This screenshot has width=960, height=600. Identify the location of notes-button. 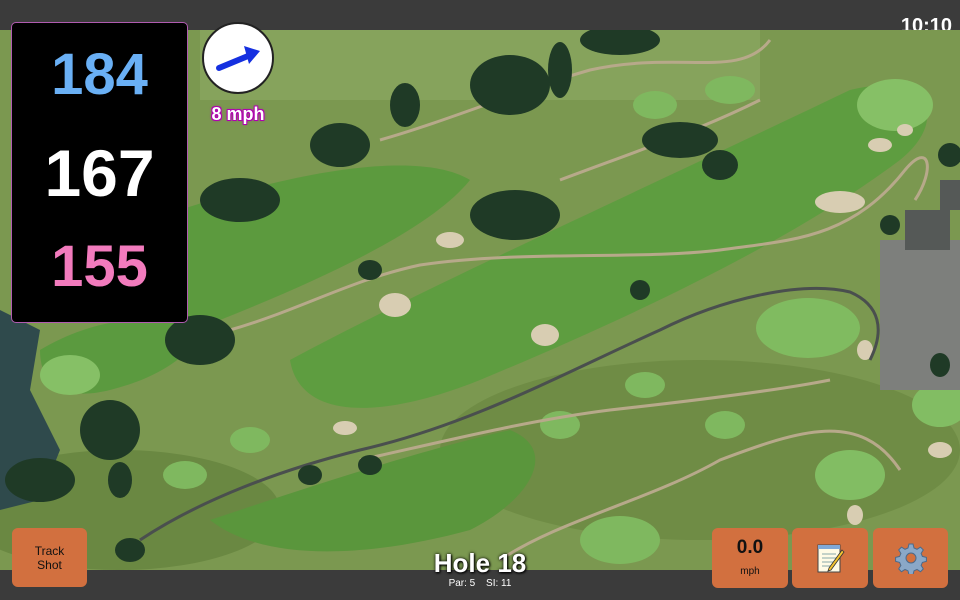
(830, 558).